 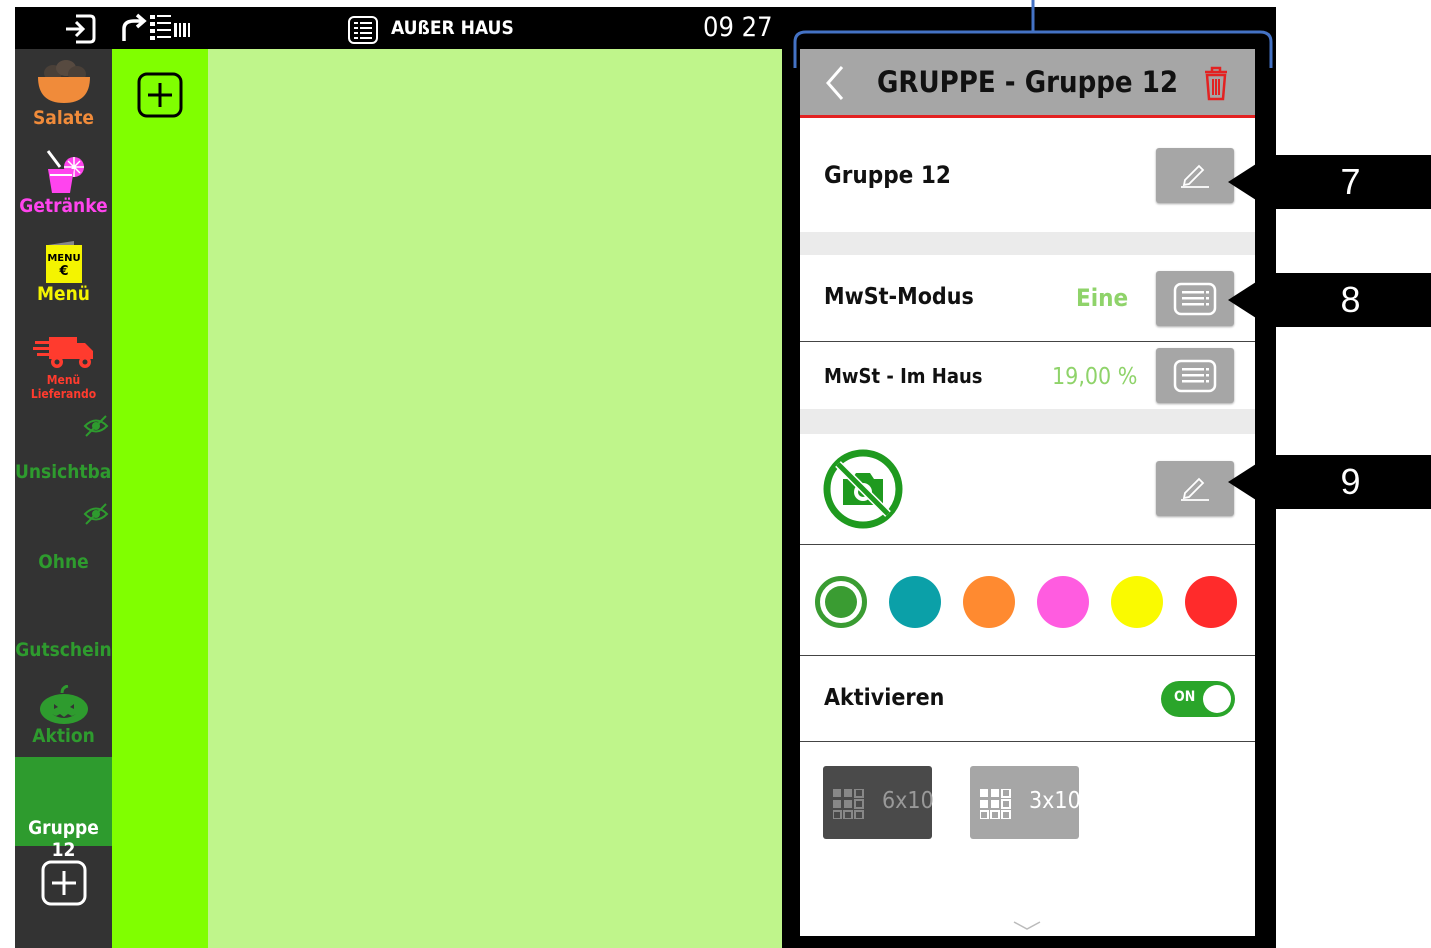 What do you see at coordinates (899, 297) in the screenshot?
I see `vat-mode-label: MwSt-Modus` at bounding box center [899, 297].